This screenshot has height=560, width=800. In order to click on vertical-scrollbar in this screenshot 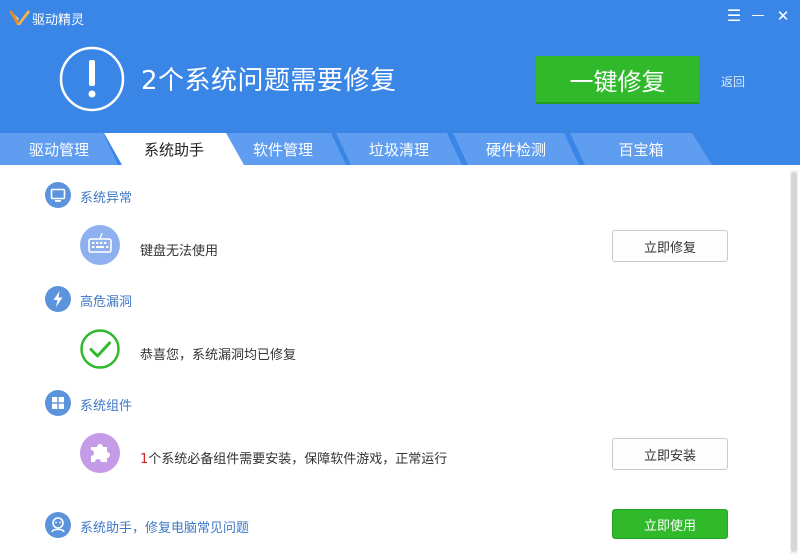, I will do `click(794, 362)`.